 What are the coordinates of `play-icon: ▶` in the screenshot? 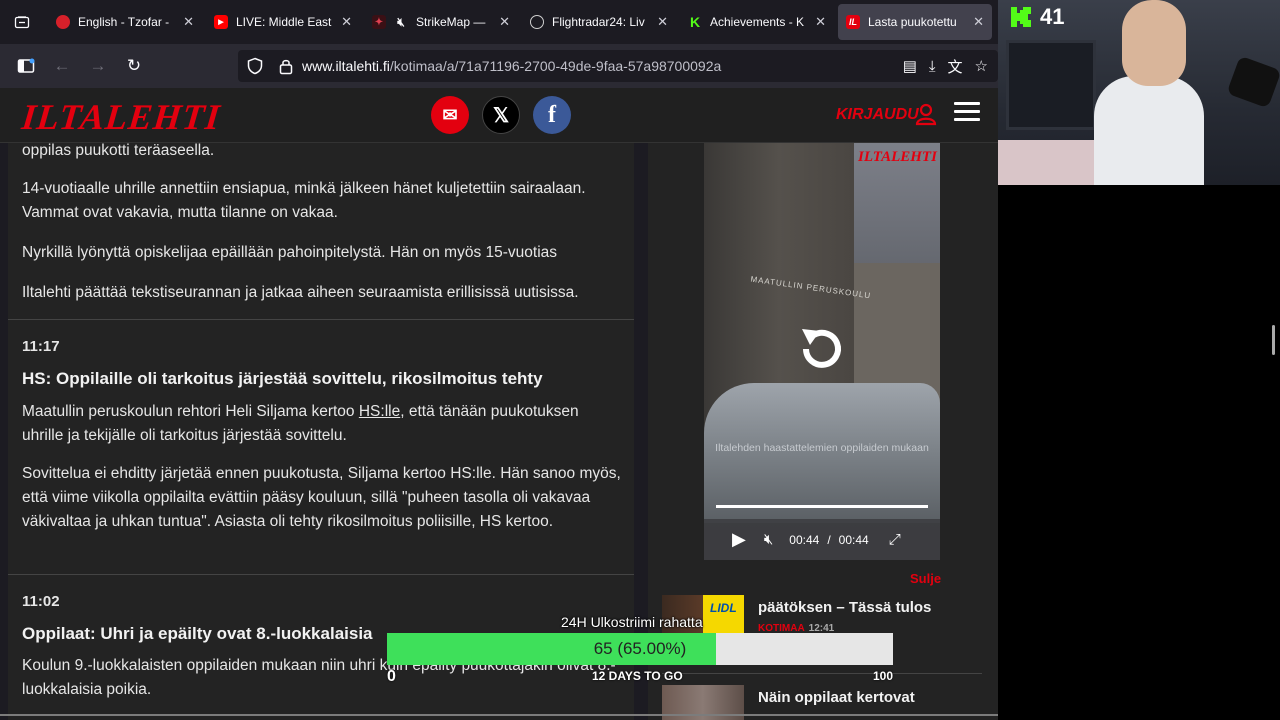 It's located at (739, 539).